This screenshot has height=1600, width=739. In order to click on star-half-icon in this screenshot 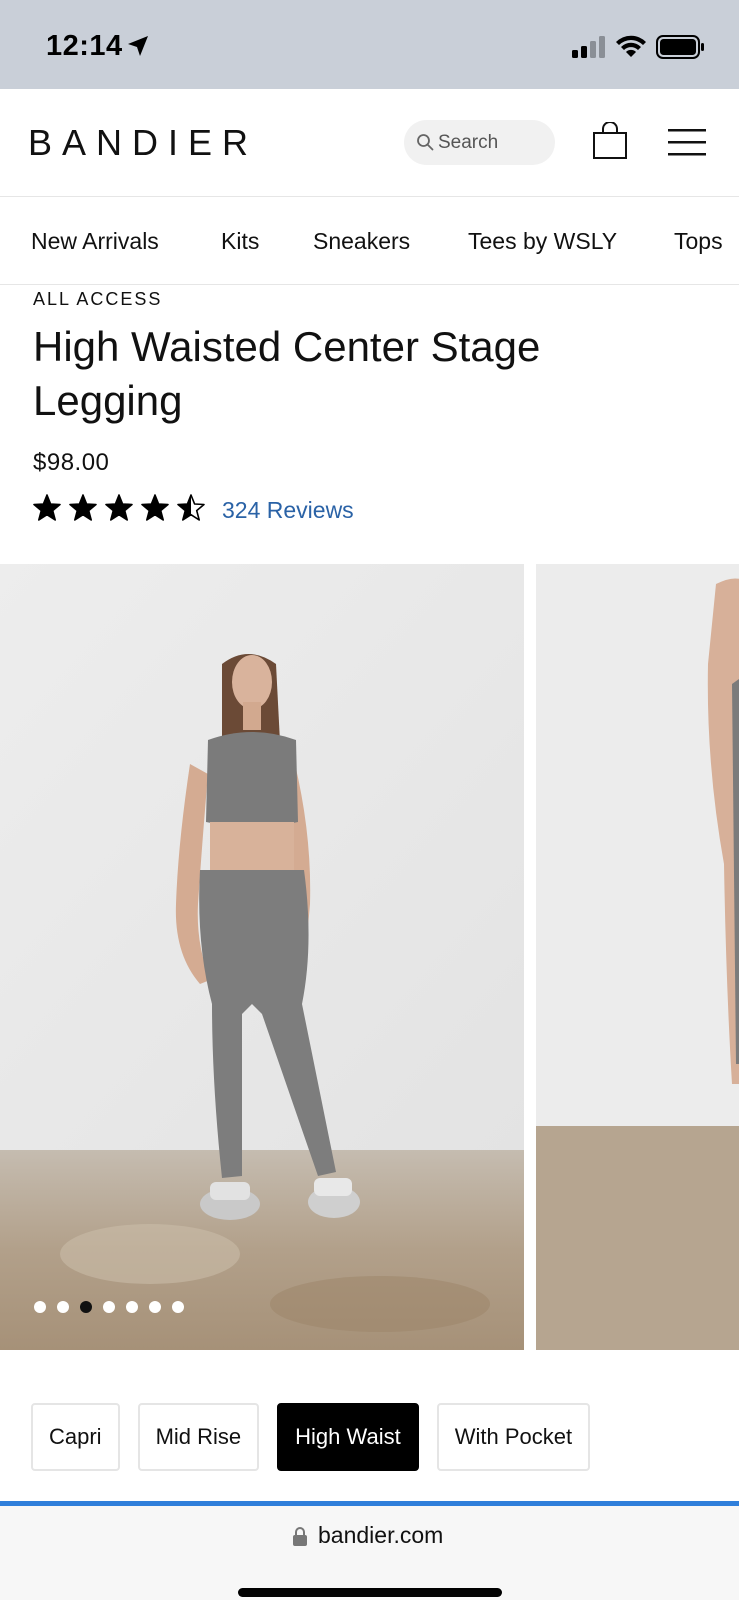, I will do `click(191, 507)`.